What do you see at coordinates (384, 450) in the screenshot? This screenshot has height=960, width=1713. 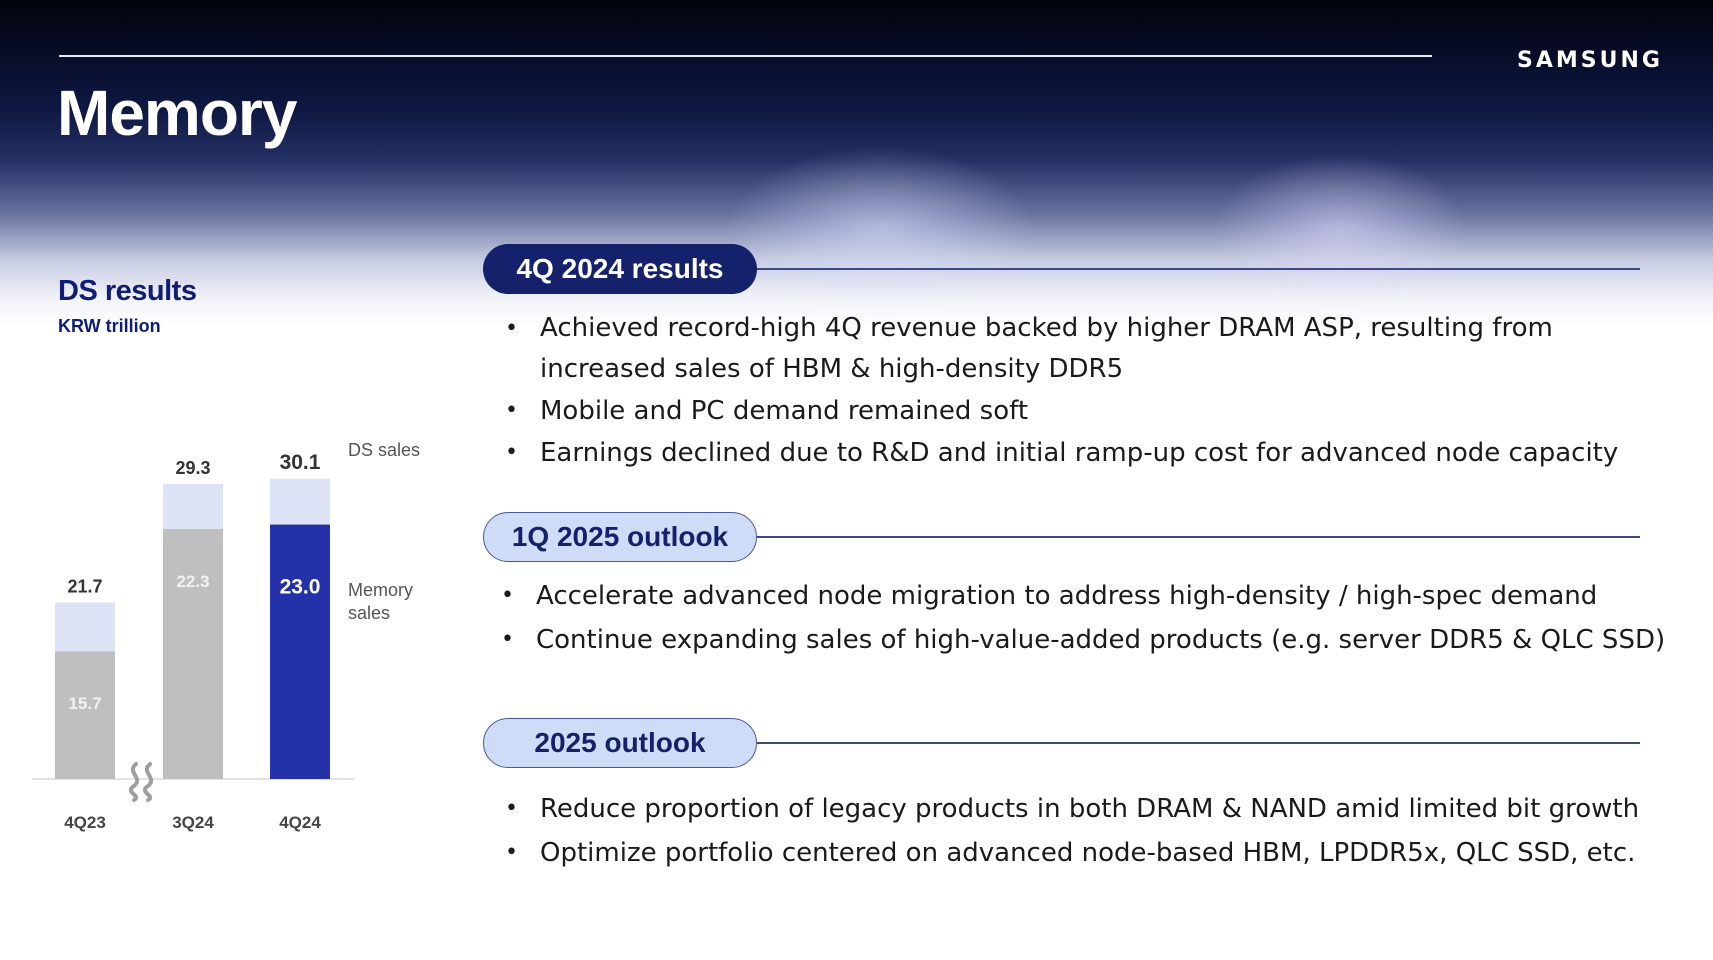 I see `series-label-ds-sales: DS sales` at bounding box center [384, 450].